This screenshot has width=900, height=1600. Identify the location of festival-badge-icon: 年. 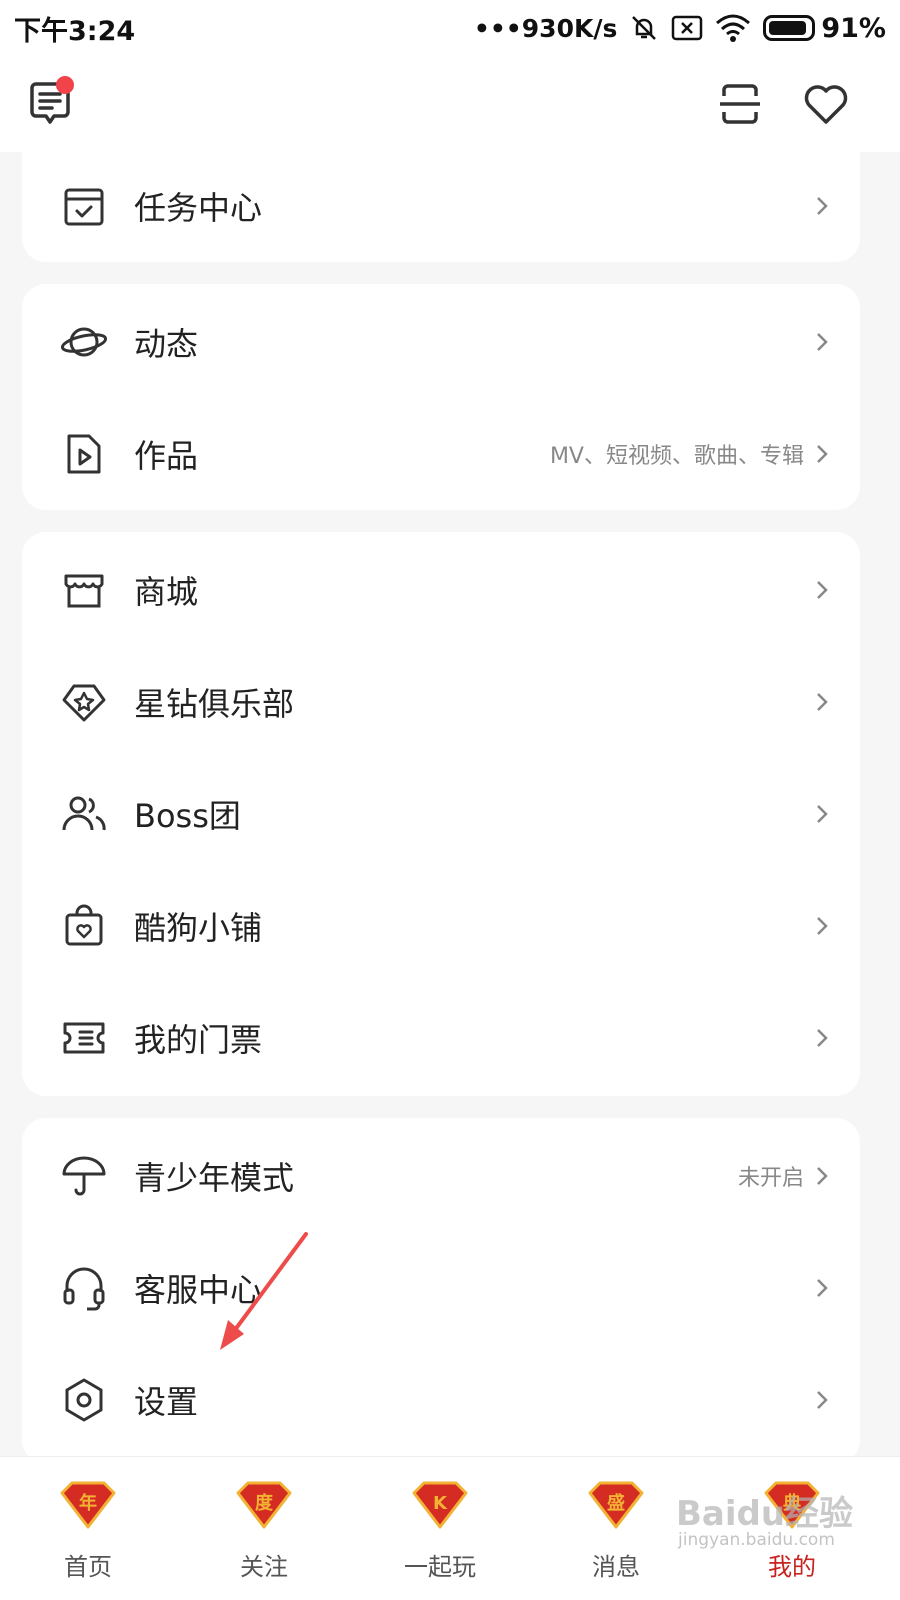
(88, 1505).